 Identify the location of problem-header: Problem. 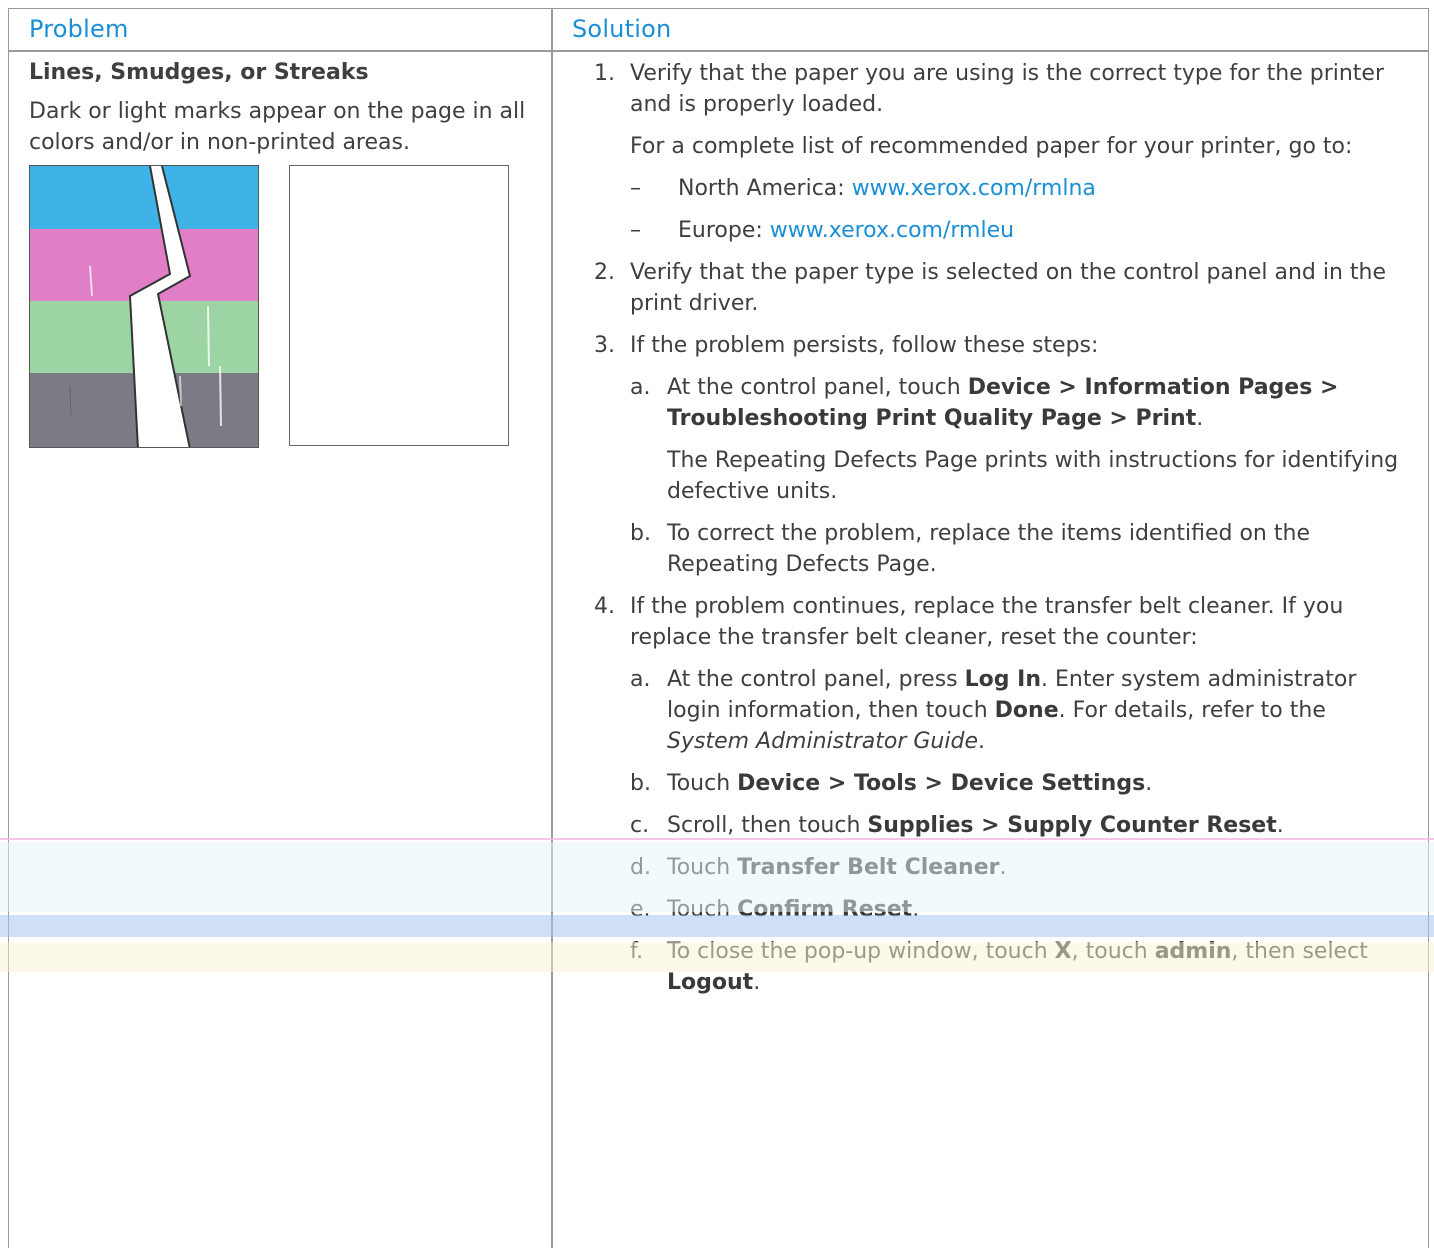
(79, 29).